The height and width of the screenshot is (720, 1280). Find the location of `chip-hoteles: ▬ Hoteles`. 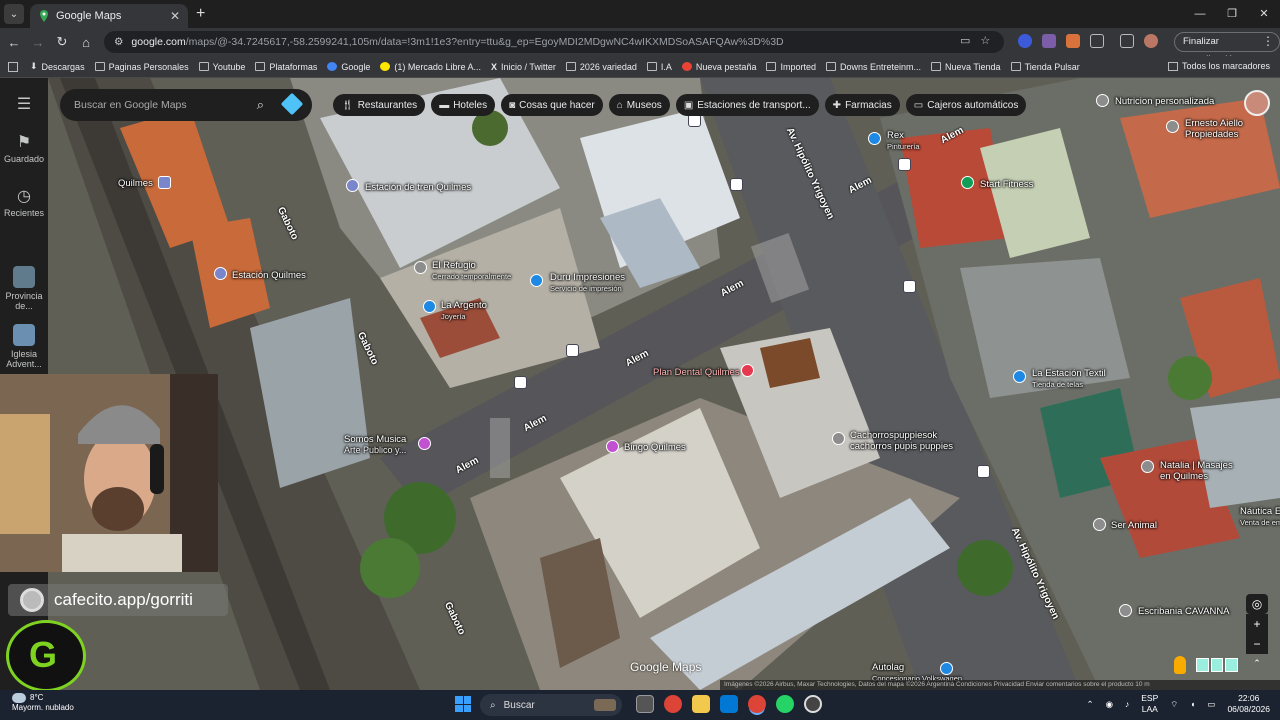

chip-hoteles: ▬ Hoteles is located at coordinates (463, 105).